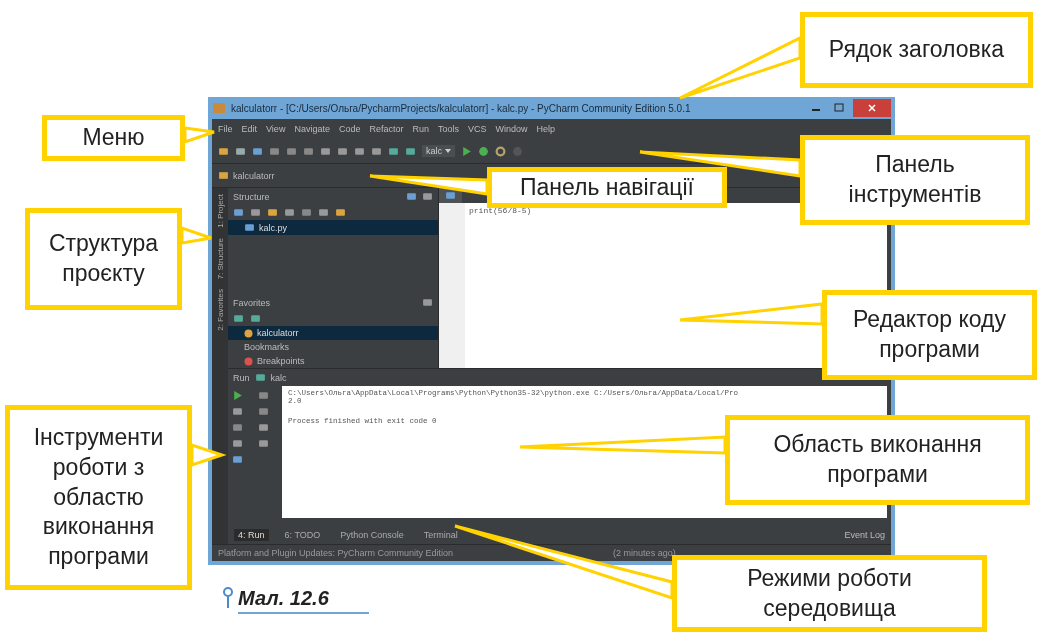 The image size is (1037, 632). What do you see at coordinates (220, 258) in the screenshot?
I see `side-tab: 7: Structure` at bounding box center [220, 258].